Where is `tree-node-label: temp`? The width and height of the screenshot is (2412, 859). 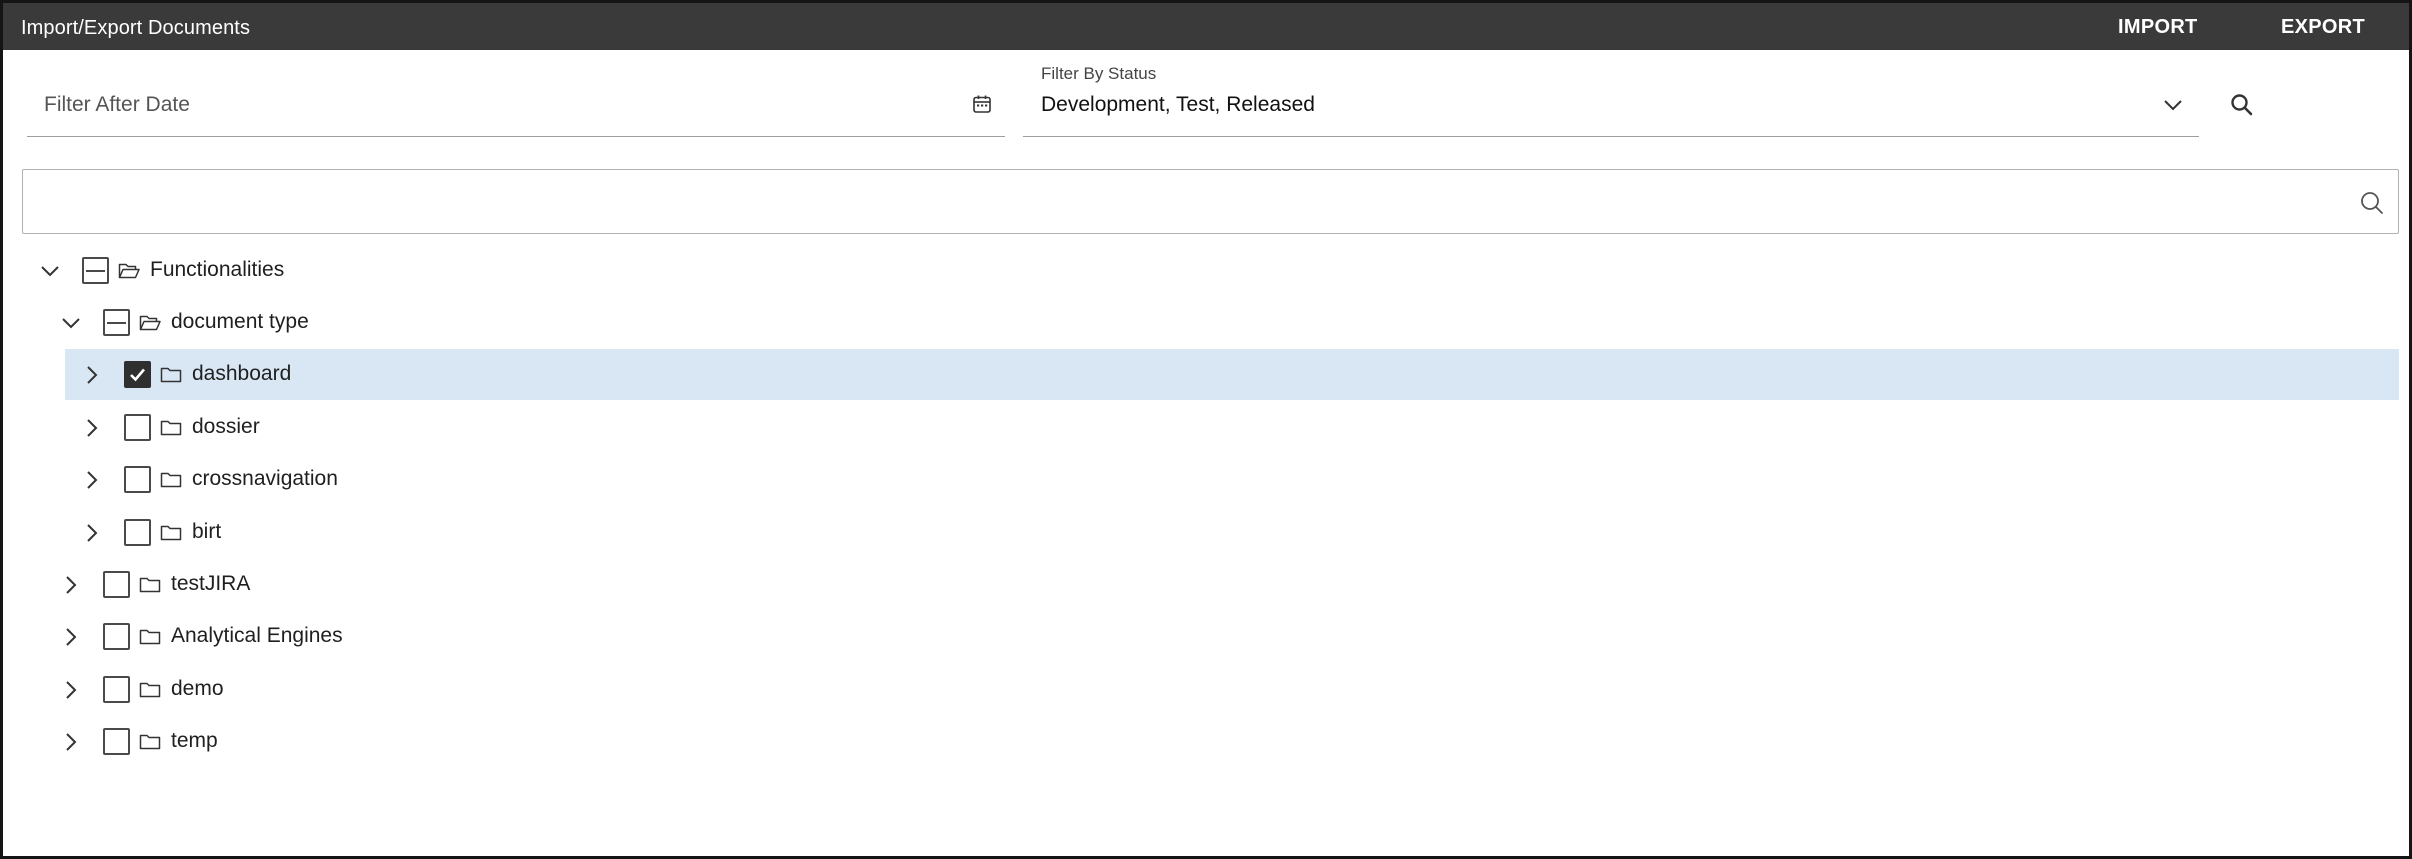 tree-node-label: temp is located at coordinates (194, 740).